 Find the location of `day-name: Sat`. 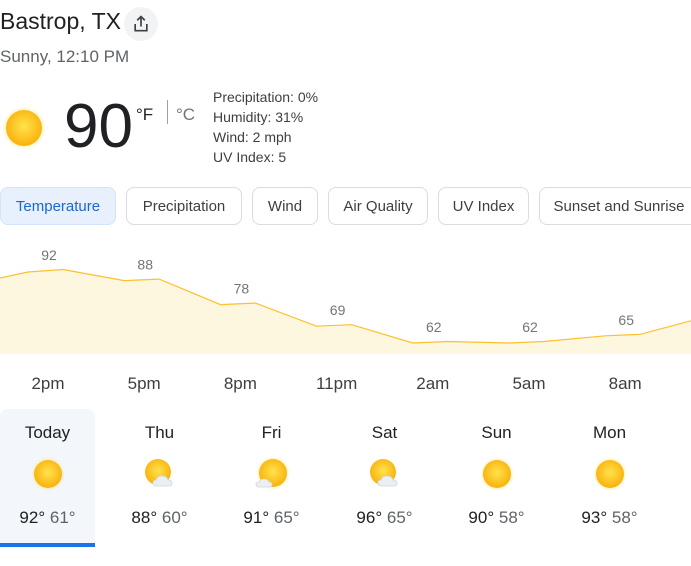

day-name: Sat is located at coordinates (384, 432).